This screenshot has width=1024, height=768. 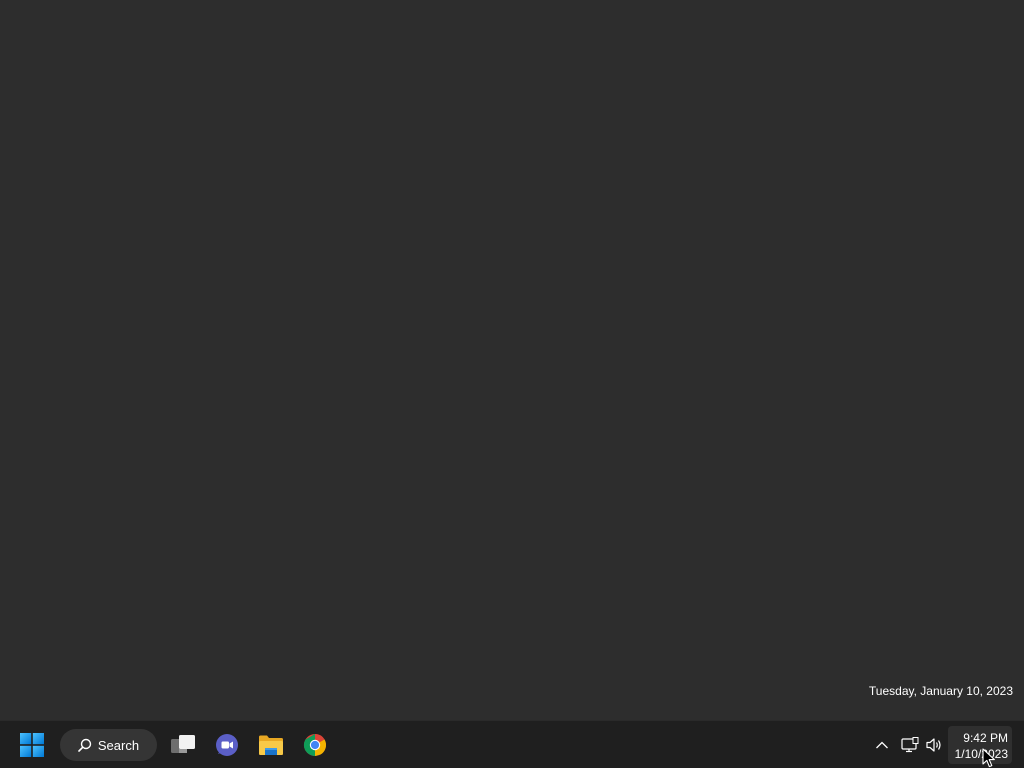 I want to click on chevron-up-icon, so click(x=882, y=745).